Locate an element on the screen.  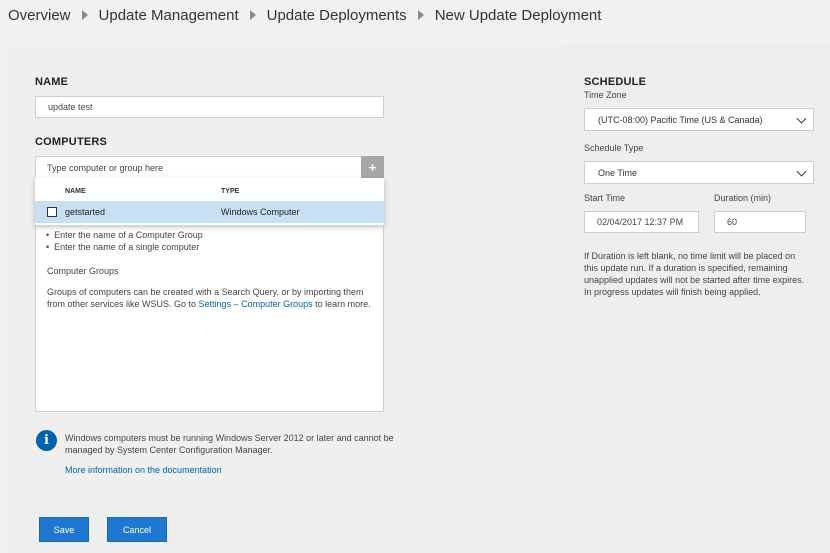
documentation-link: More information on the documentation is located at coordinates (143, 470).